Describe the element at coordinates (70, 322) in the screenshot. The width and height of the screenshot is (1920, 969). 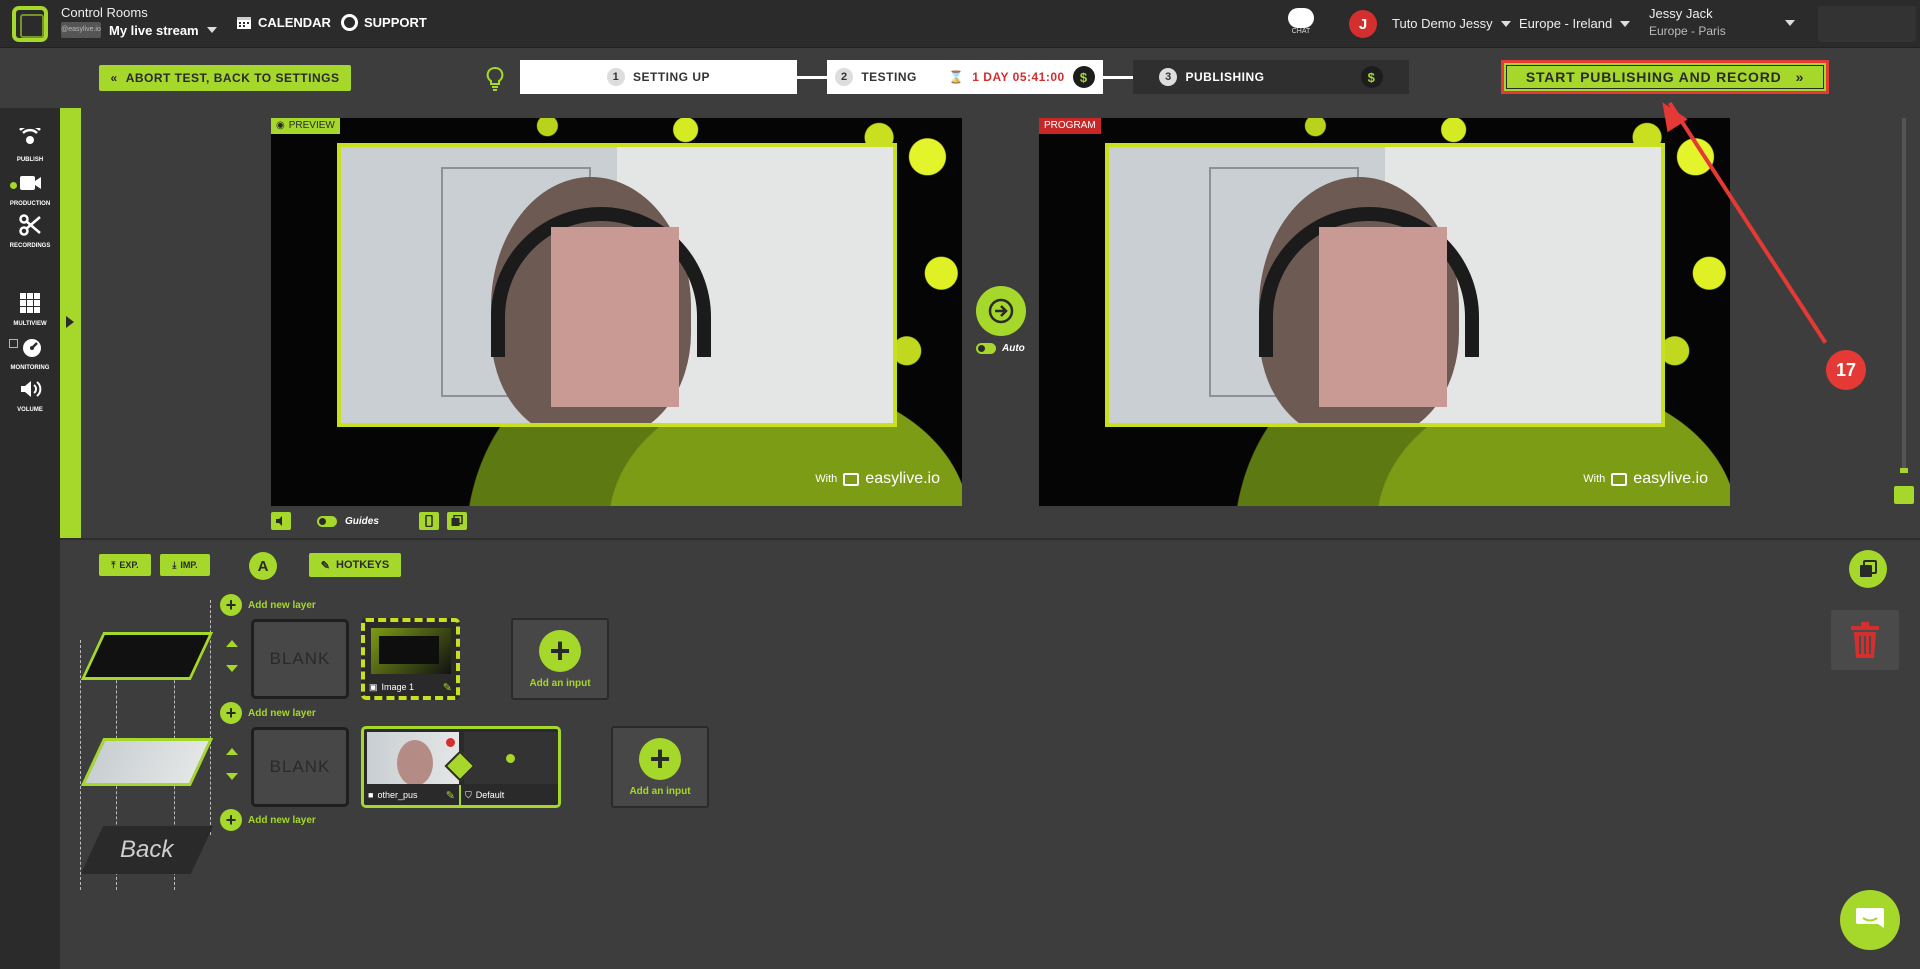
I see `chevron-right-icon` at that location.